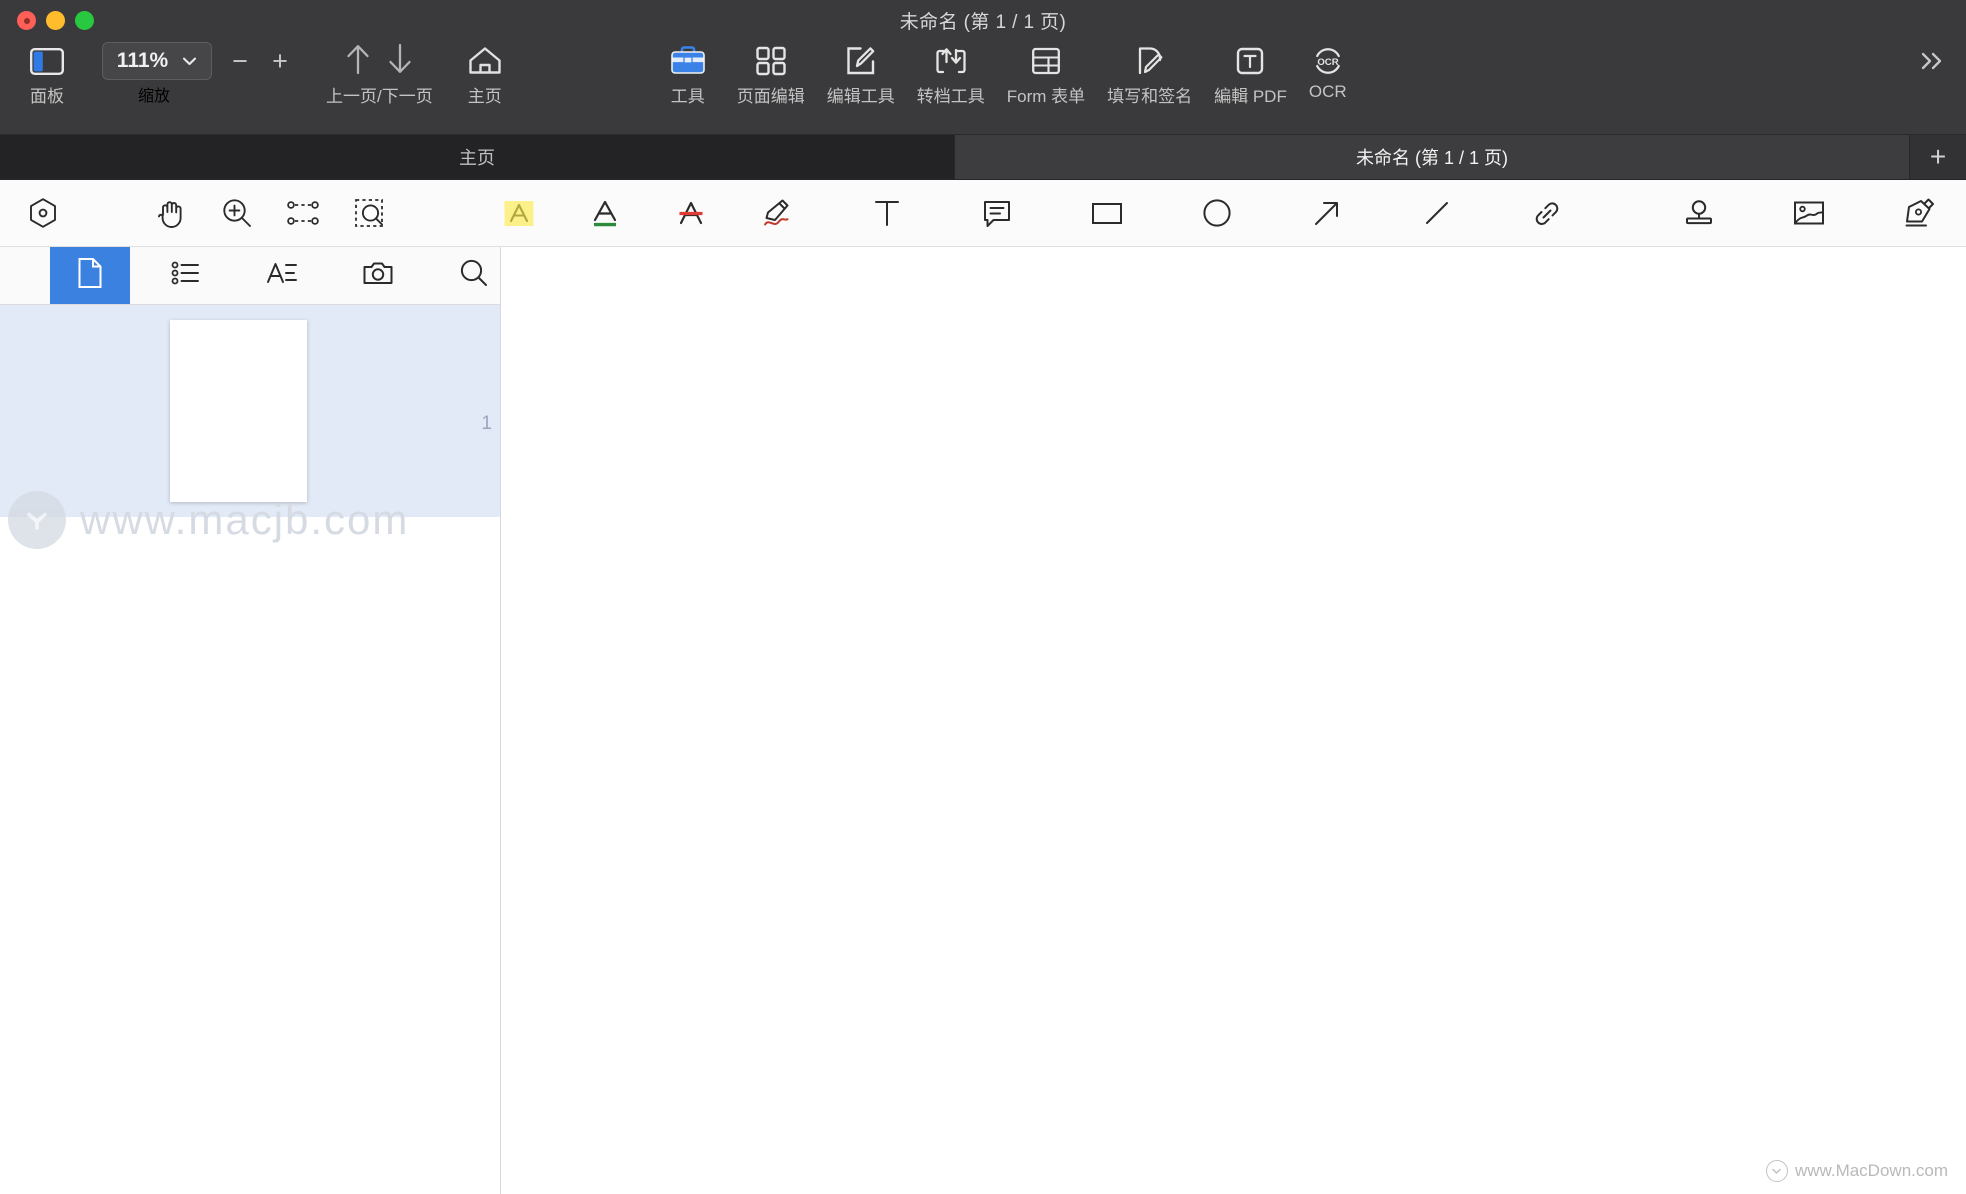 Image resolution: width=1966 pixels, height=1194 pixels. I want to click on tools-button: 工具, so click(688, 70).